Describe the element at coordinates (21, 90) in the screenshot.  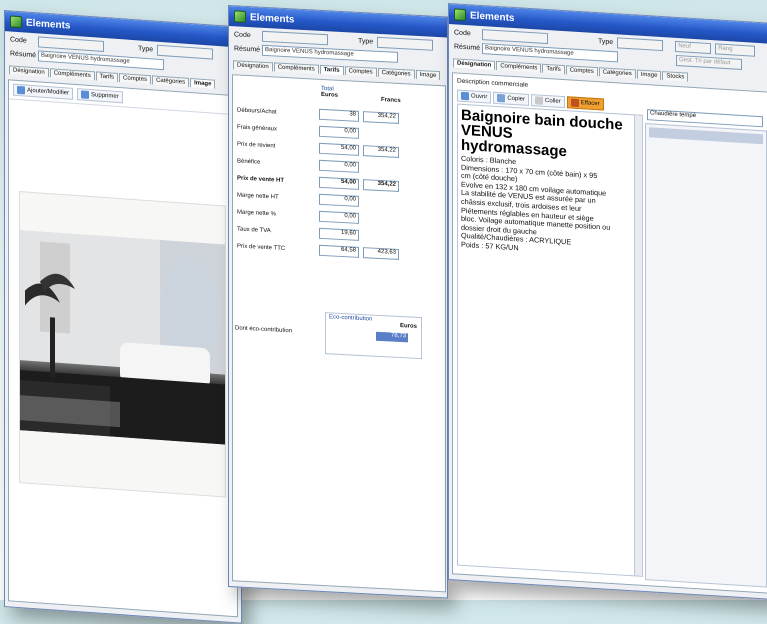
I see `picture-icon` at that location.